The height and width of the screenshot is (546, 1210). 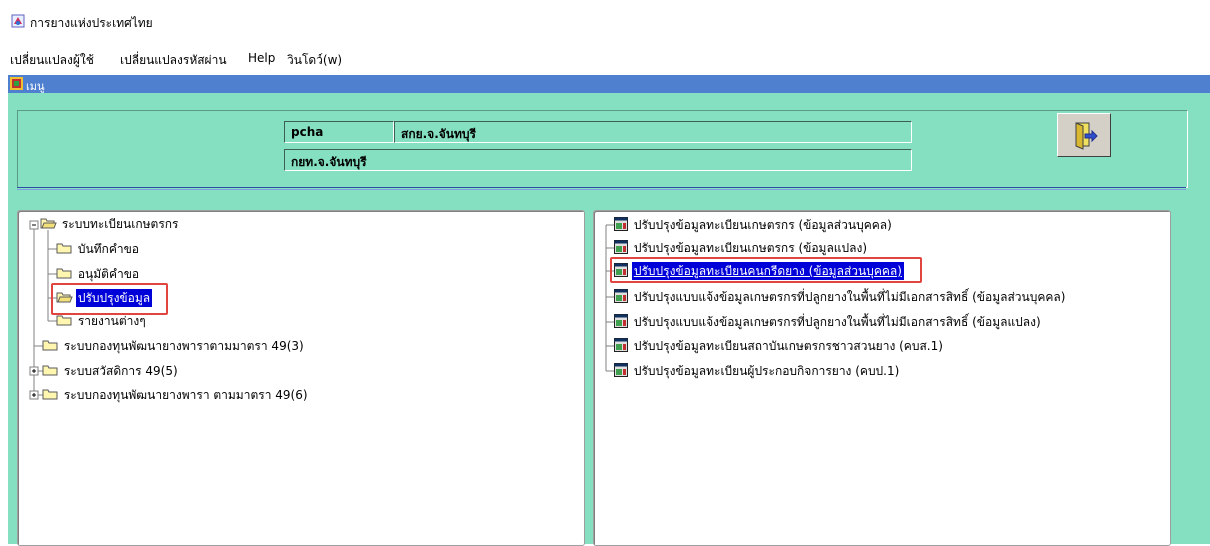 What do you see at coordinates (48, 223) in the screenshot?
I see `open-folder-icon` at bounding box center [48, 223].